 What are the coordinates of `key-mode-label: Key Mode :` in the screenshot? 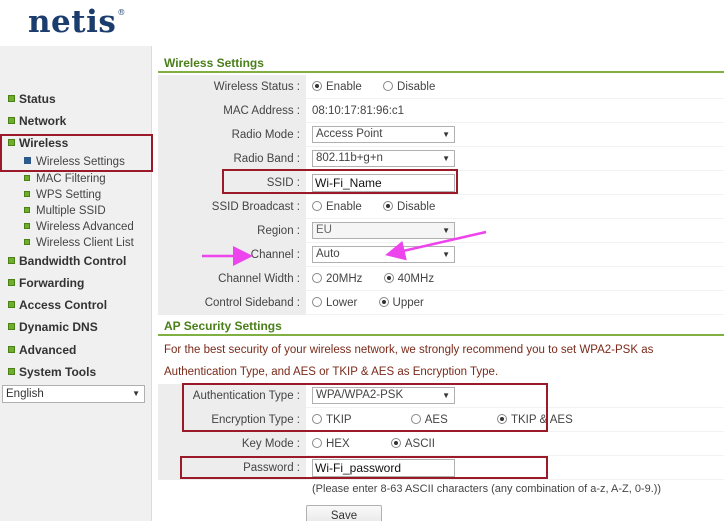 It's located at (232, 444).